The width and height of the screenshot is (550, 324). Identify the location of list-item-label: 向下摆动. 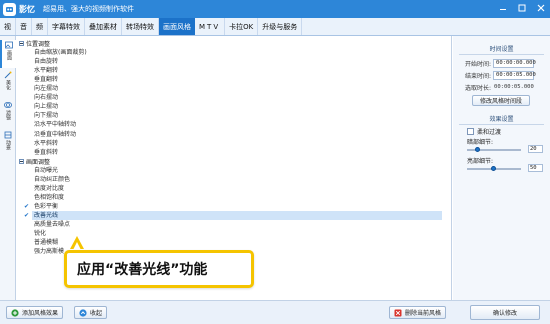
(46, 116).